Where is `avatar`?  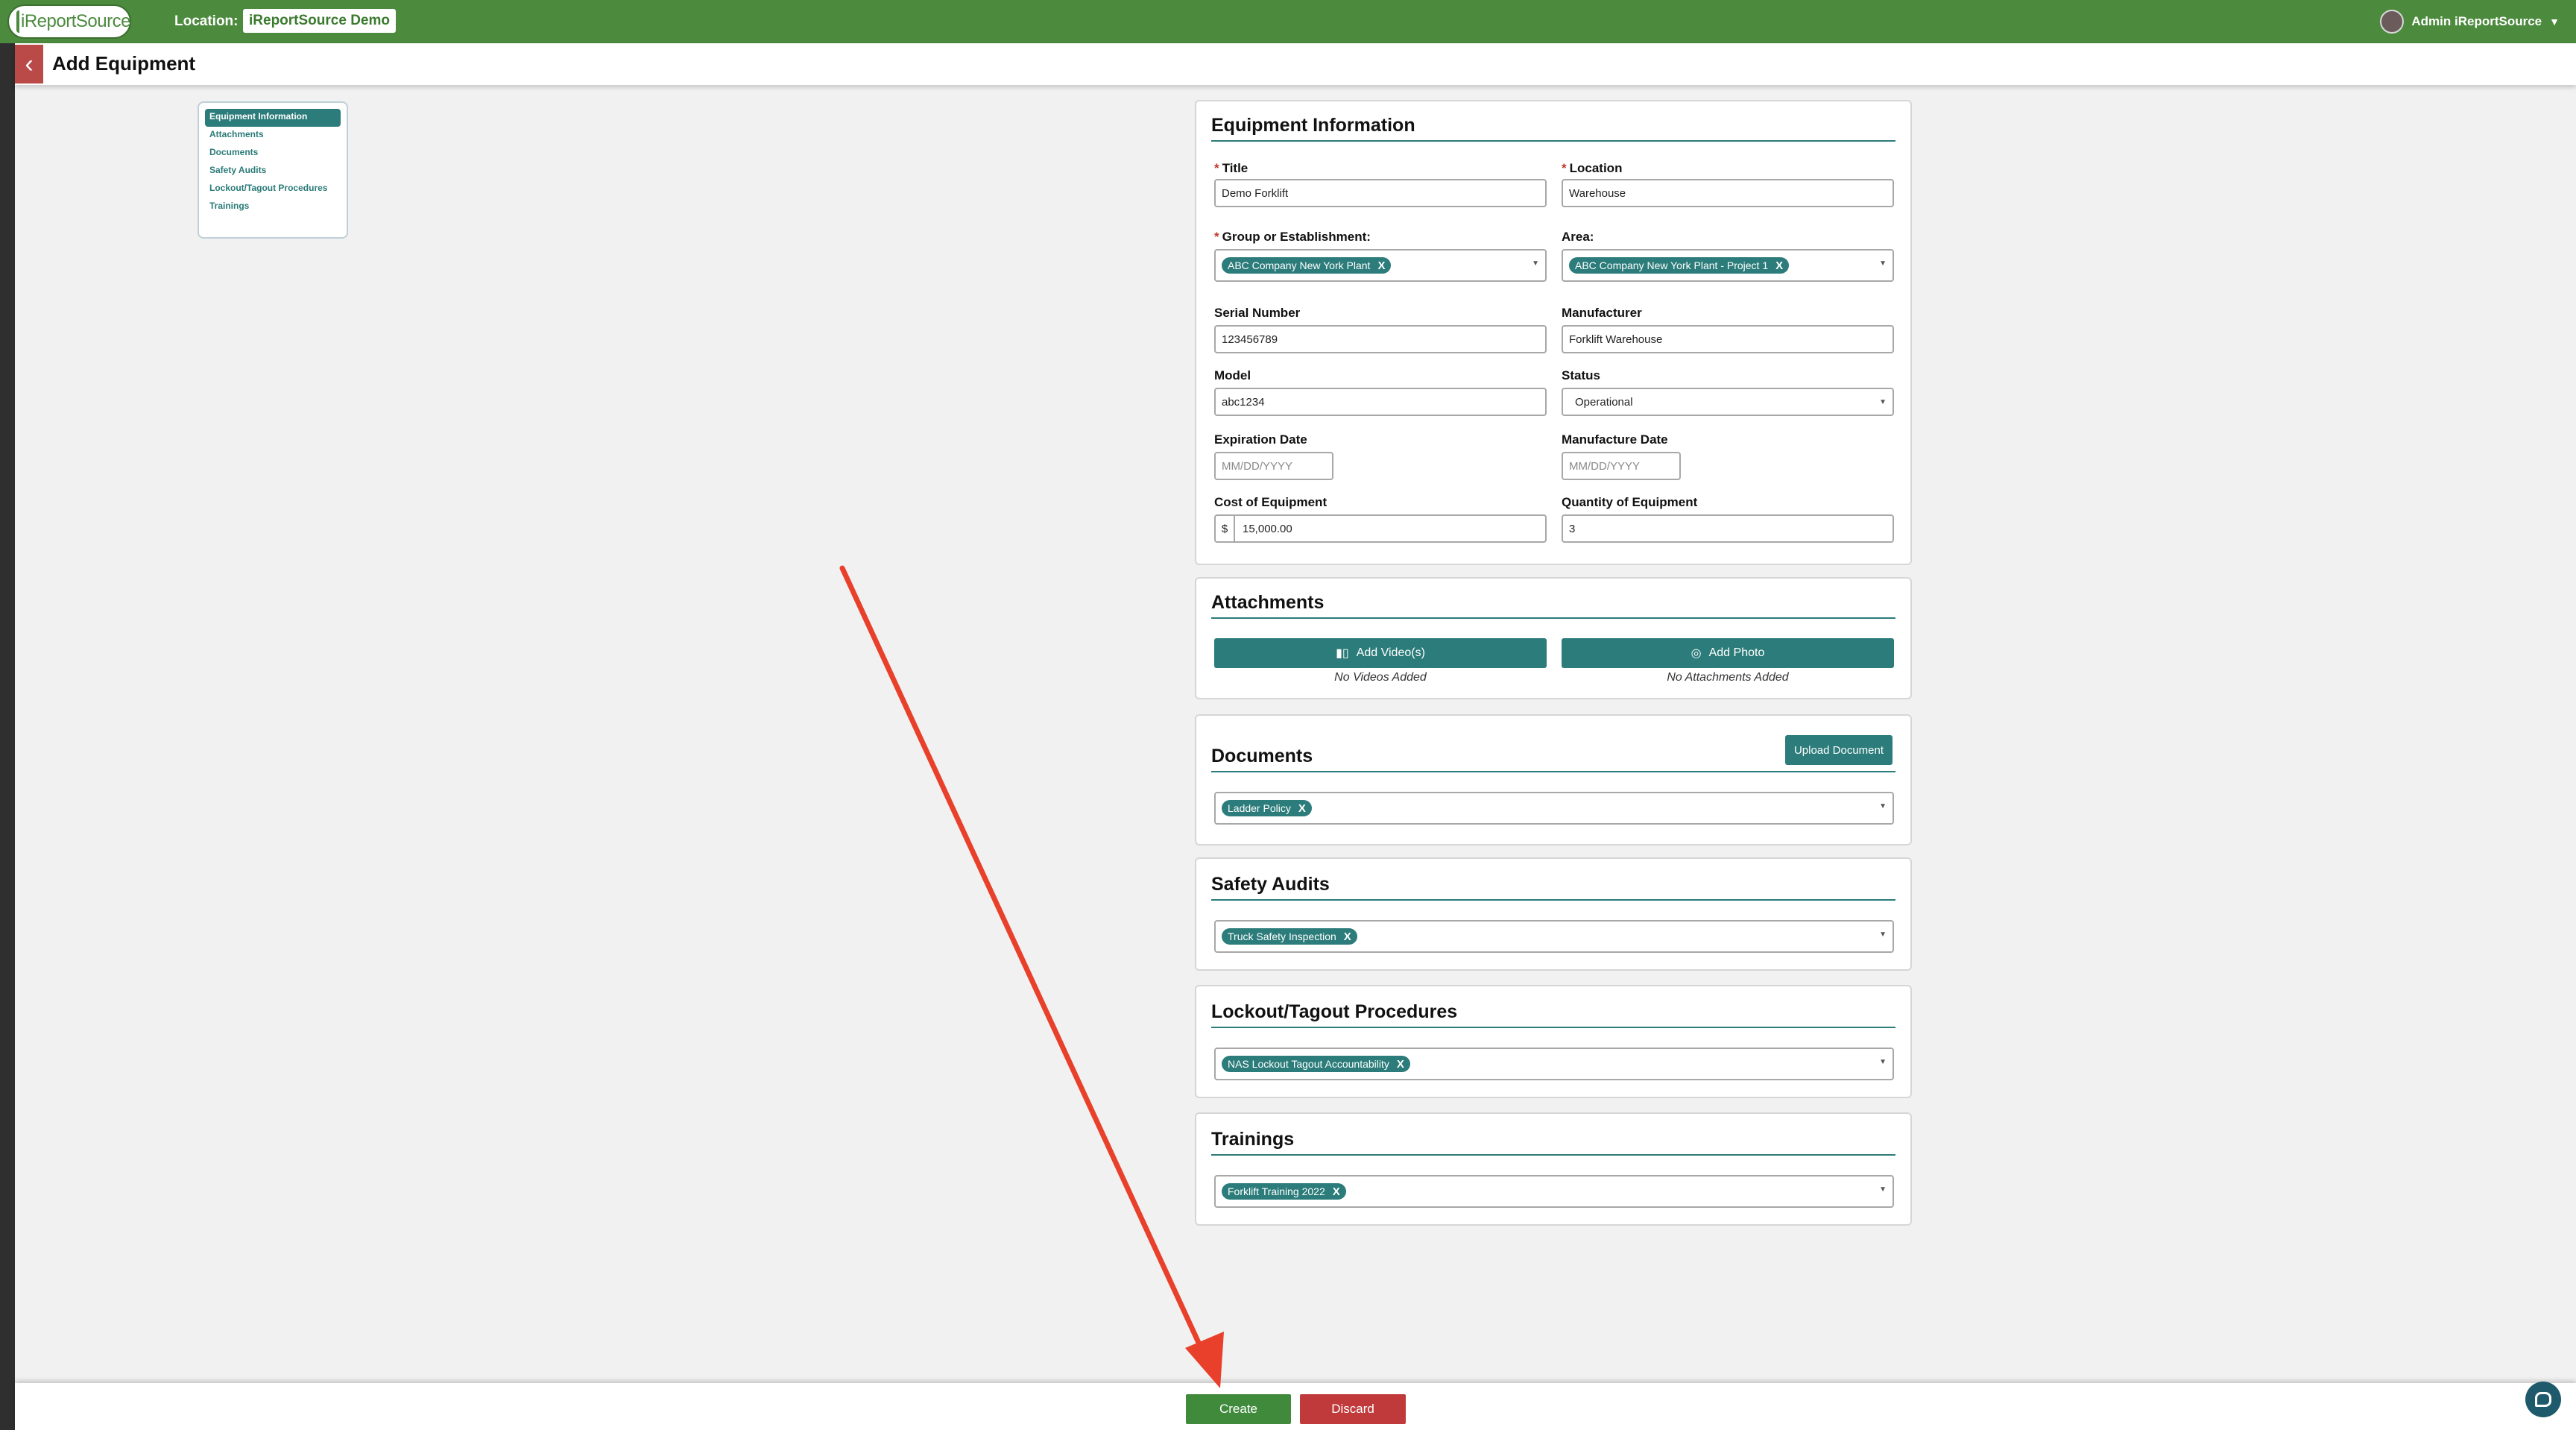 avatar is located at coordinates (2392, 22).